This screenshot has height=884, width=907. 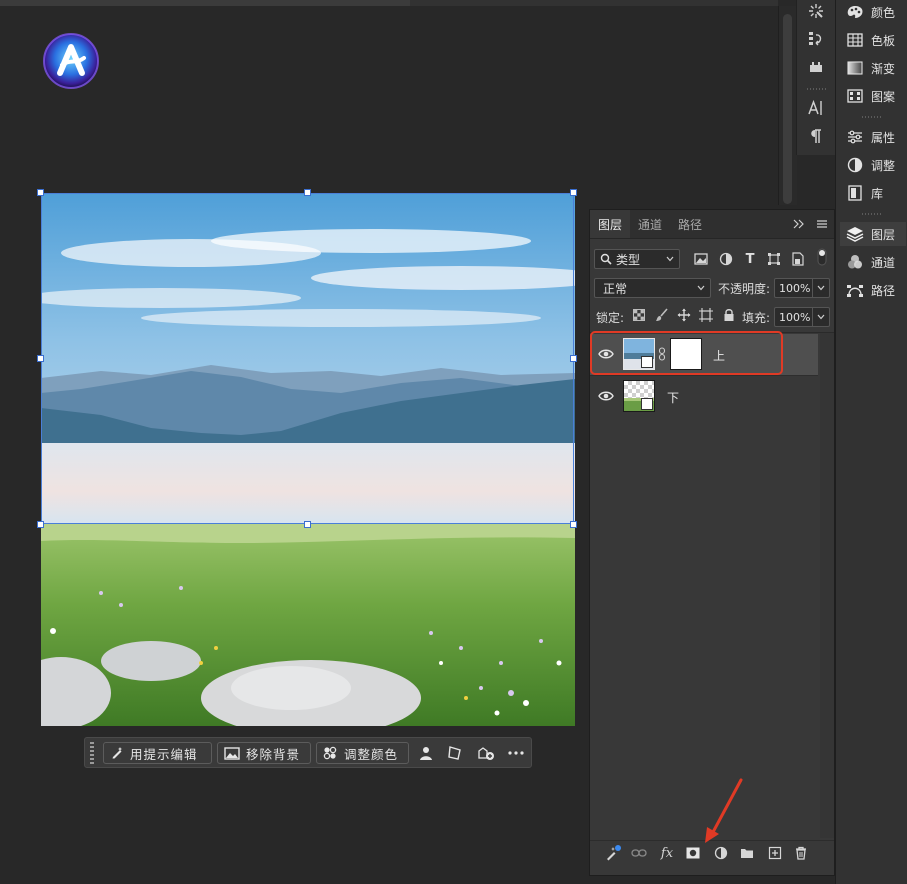 I want to click on adjust-color-label: 调整颜色, so click(x=371, y=754).